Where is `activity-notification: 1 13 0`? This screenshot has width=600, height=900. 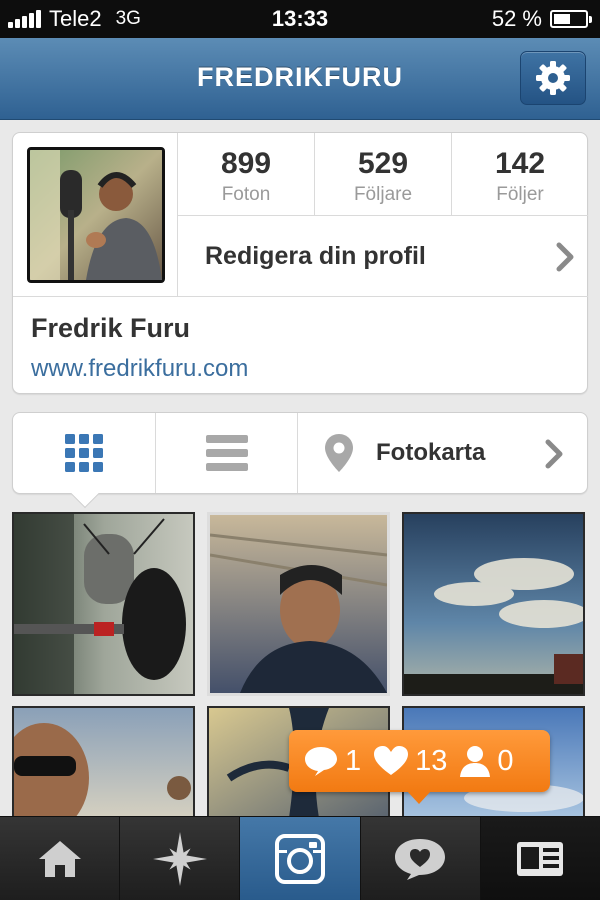
activity-notification: 1 13 0 is located at coordinates (419, 767).